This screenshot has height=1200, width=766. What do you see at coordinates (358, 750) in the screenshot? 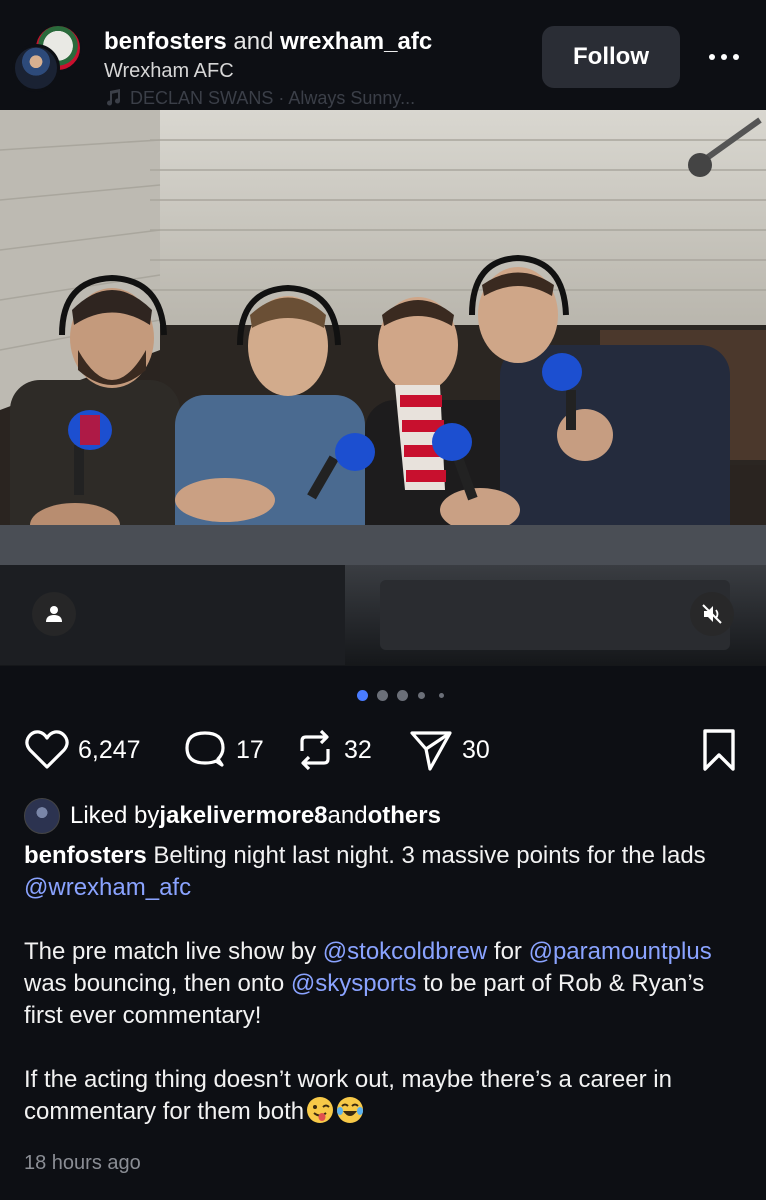
I see `repost-count: 32` at bounding box center [358, 750].